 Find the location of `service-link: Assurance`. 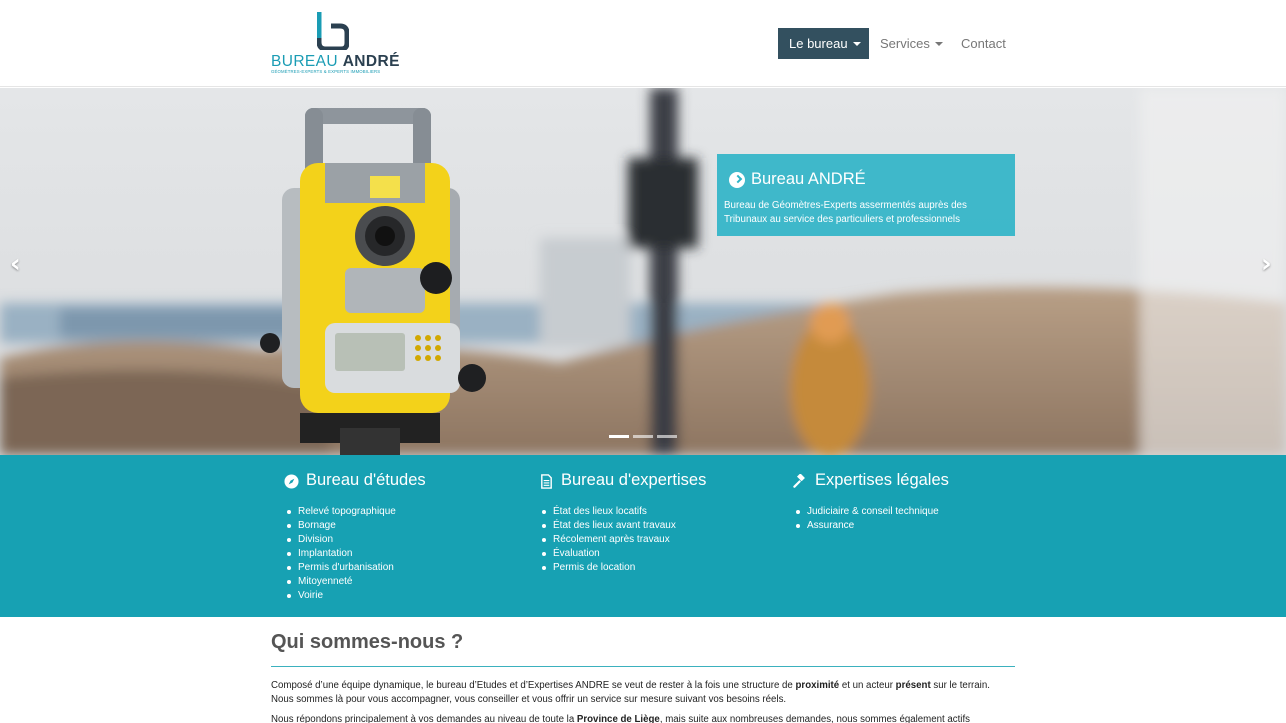

service-link: Assurance is located at coordinates (913, 526).